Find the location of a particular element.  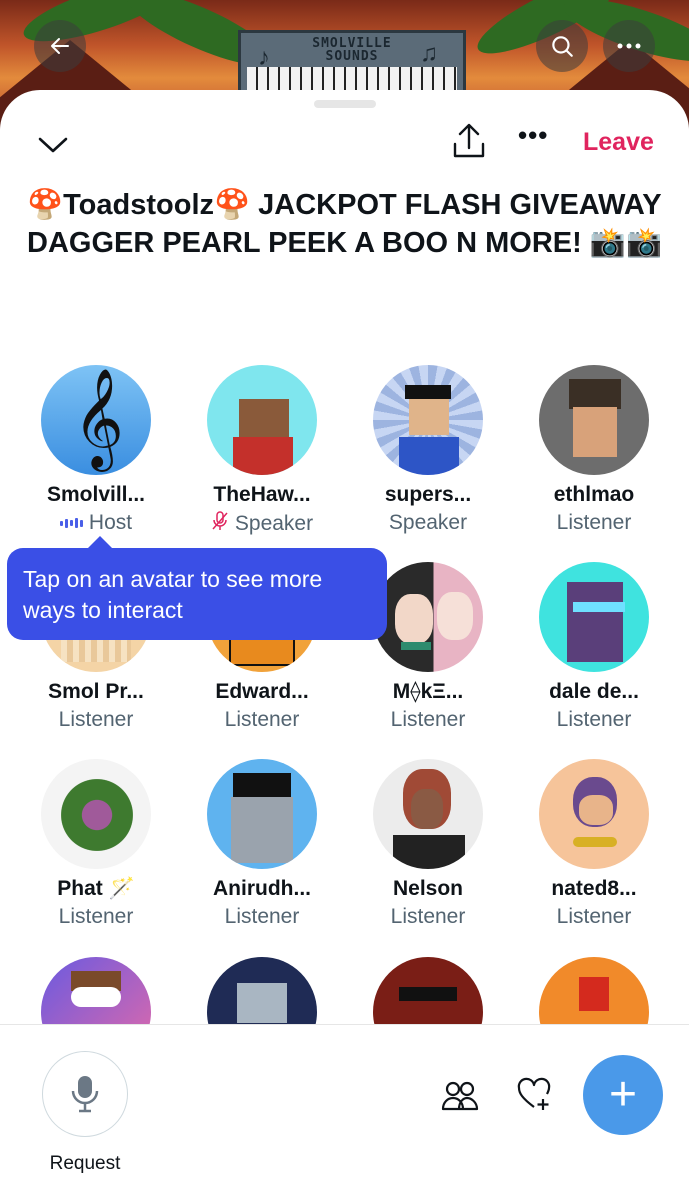

audio-bars-icon is located at coordinates (71, 523).